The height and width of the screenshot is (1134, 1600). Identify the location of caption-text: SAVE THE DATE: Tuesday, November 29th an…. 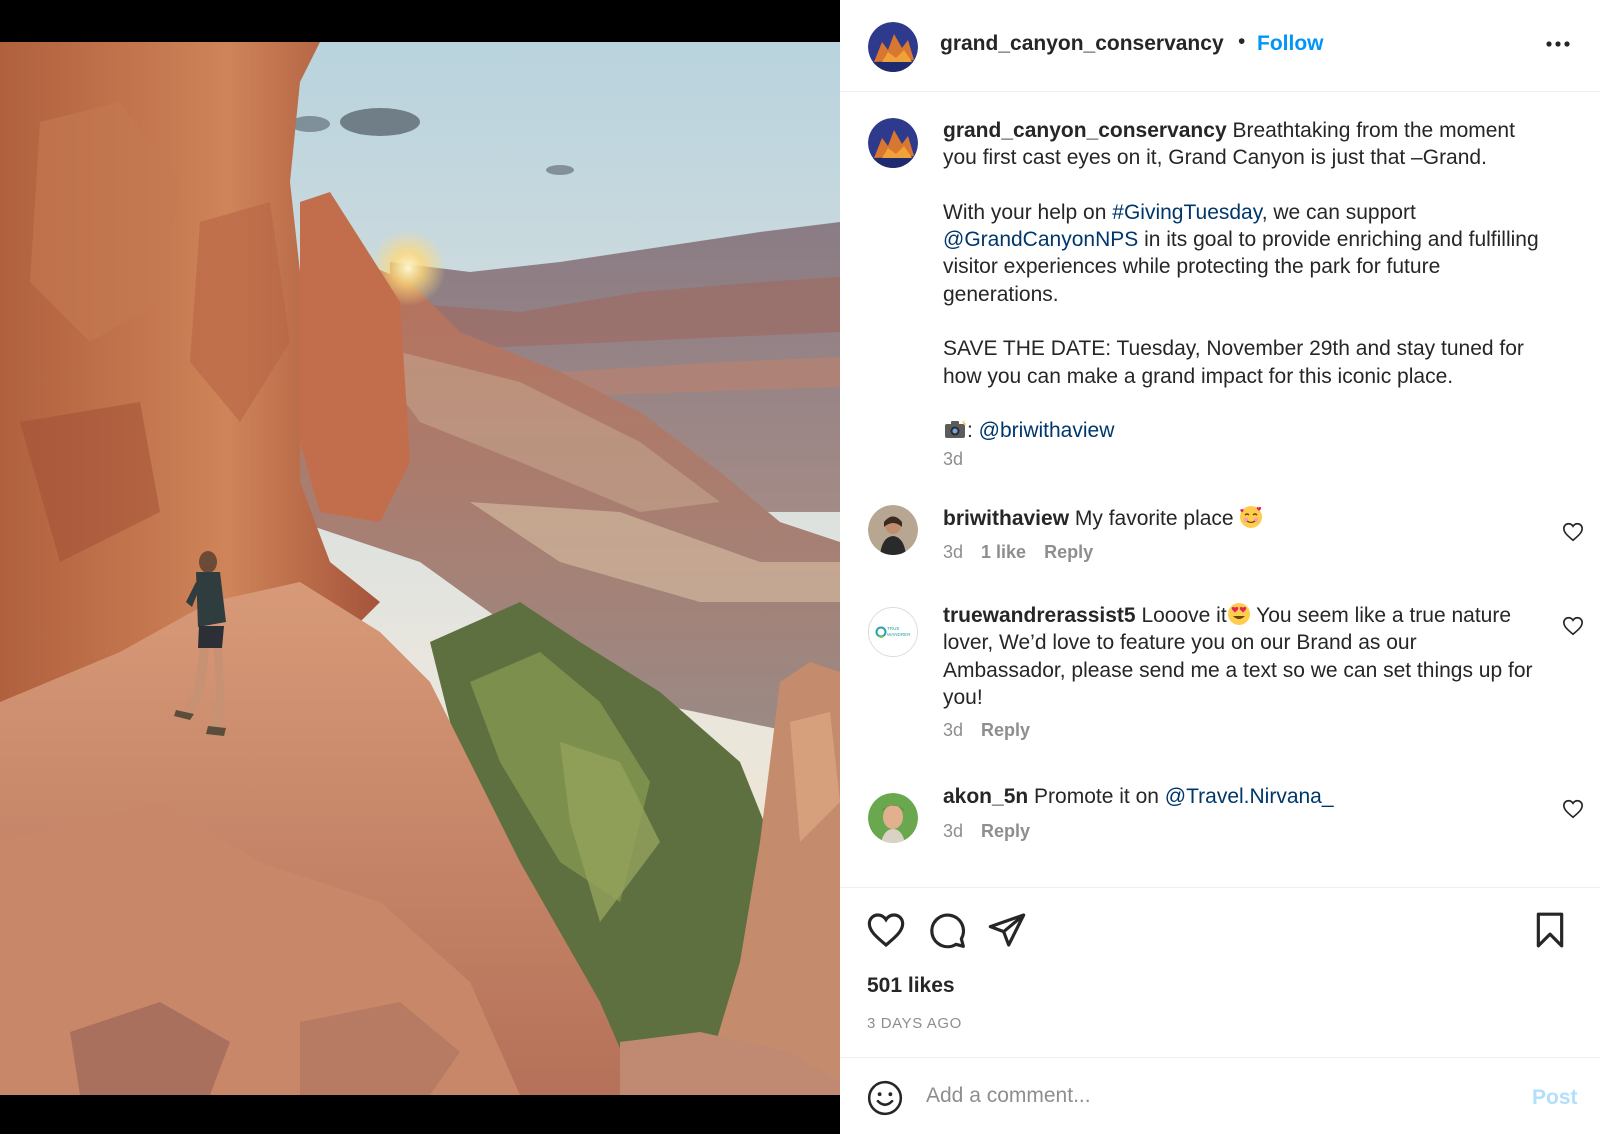
(1233, 362).